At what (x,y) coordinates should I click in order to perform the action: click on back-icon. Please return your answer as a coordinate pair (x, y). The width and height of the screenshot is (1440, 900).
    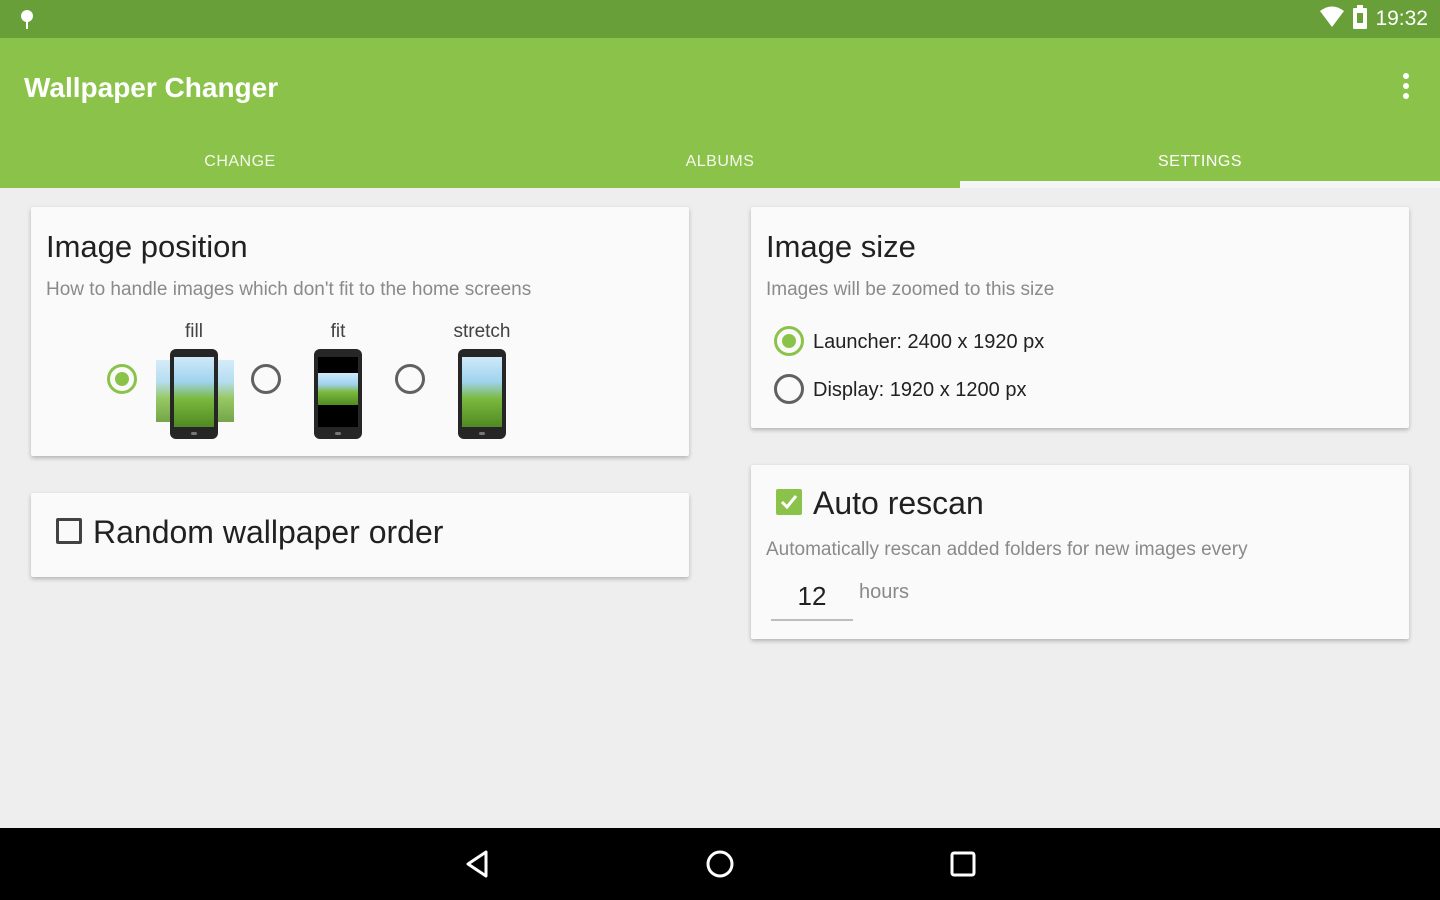
    Looking at the image, I should click on (478, 864).